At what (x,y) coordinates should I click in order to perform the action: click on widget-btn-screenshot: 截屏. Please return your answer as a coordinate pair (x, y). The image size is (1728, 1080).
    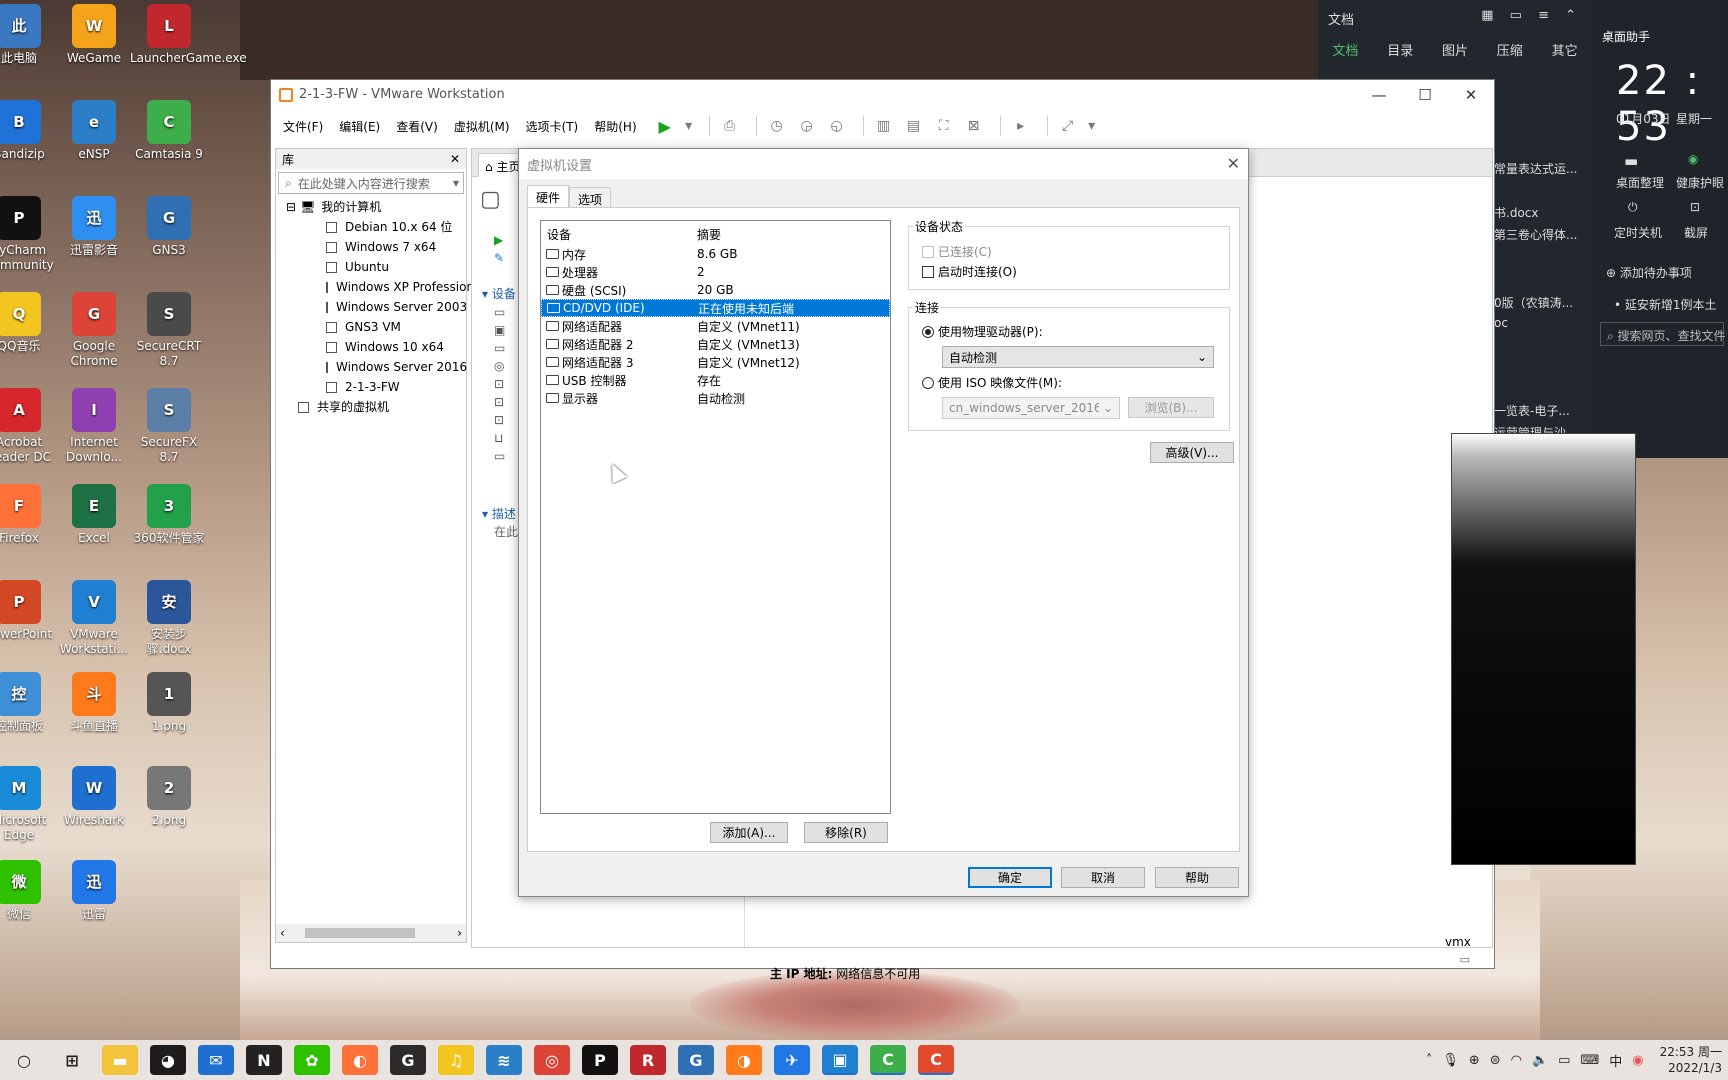
    Looking at the image, I should click on (1696, 232).